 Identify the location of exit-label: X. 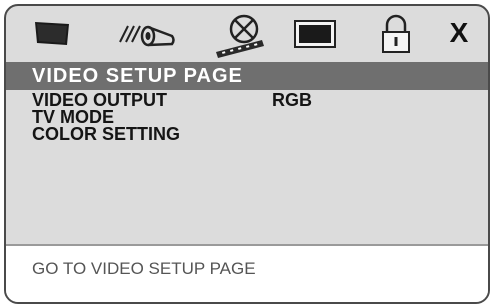
(459, 32).